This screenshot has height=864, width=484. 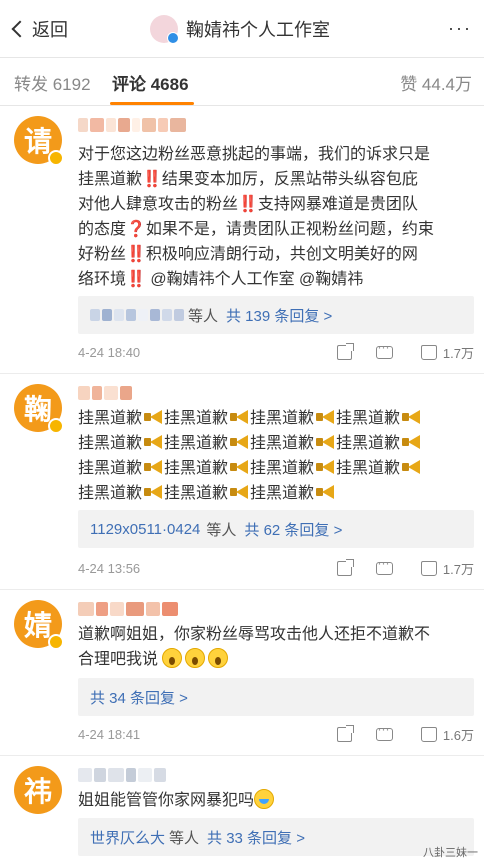 What do you see at coordinates (439, 734) in the screenshot?
I see `like-button: 1.6万` at bounding box center [439, 734].